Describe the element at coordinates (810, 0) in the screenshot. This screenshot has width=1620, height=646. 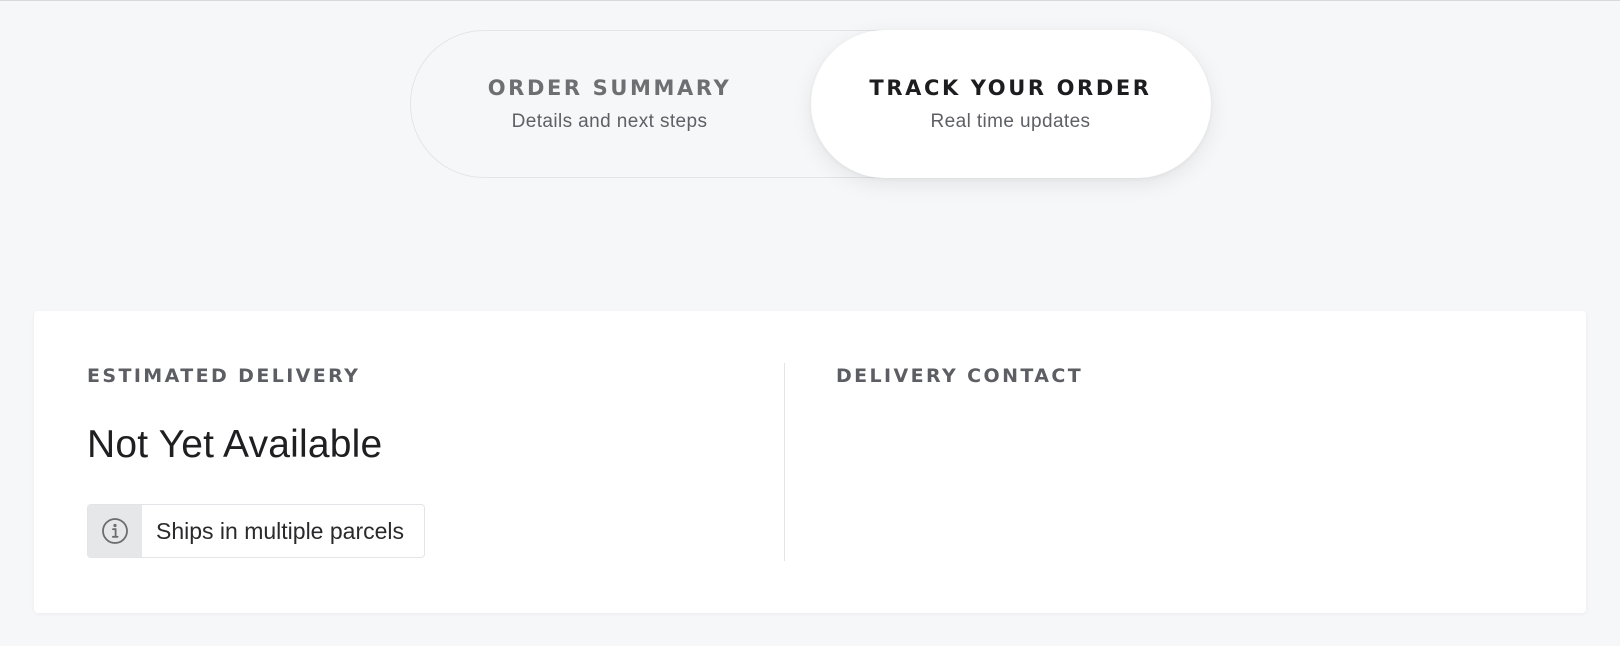
I see `top-divider` at that location.